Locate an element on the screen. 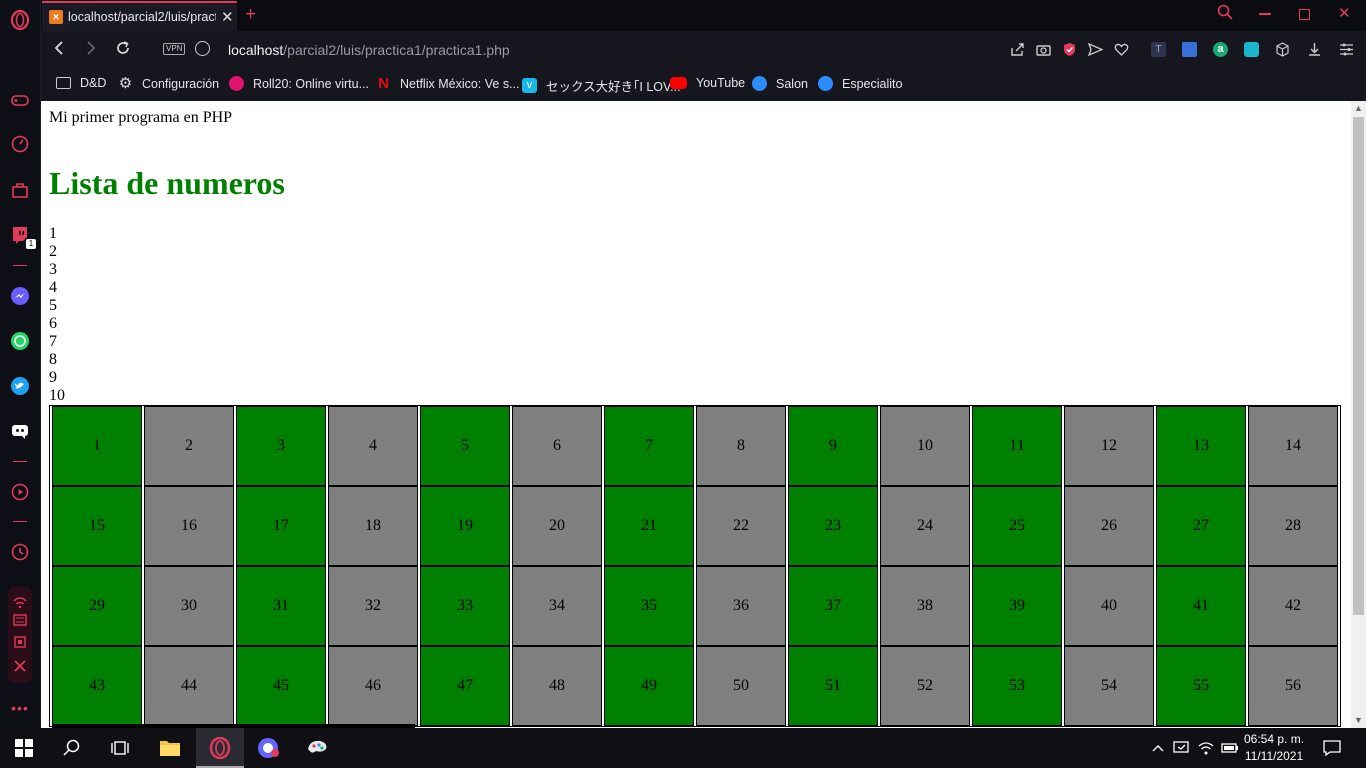 Image resolution: width=1366 pixels, height=768 pixels. bookmark-especialito: Especialito is located at coordinates (860, 83).